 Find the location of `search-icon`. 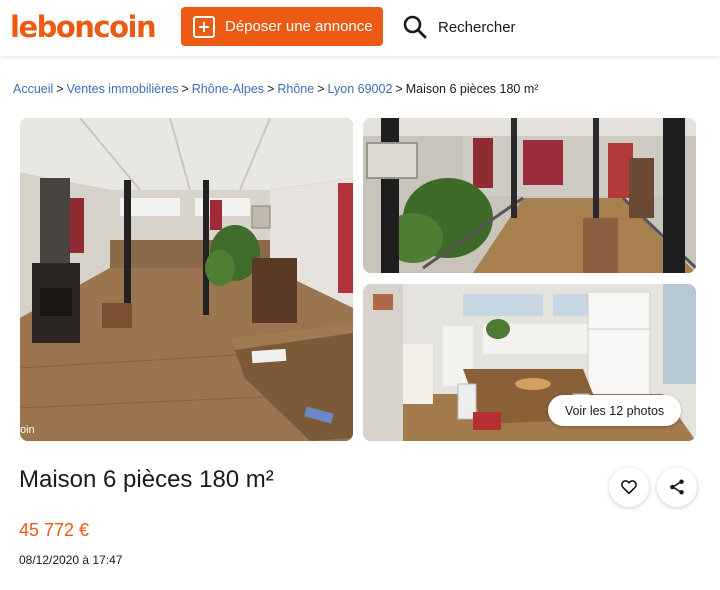

search-icon is located at coordinates (415, 27).